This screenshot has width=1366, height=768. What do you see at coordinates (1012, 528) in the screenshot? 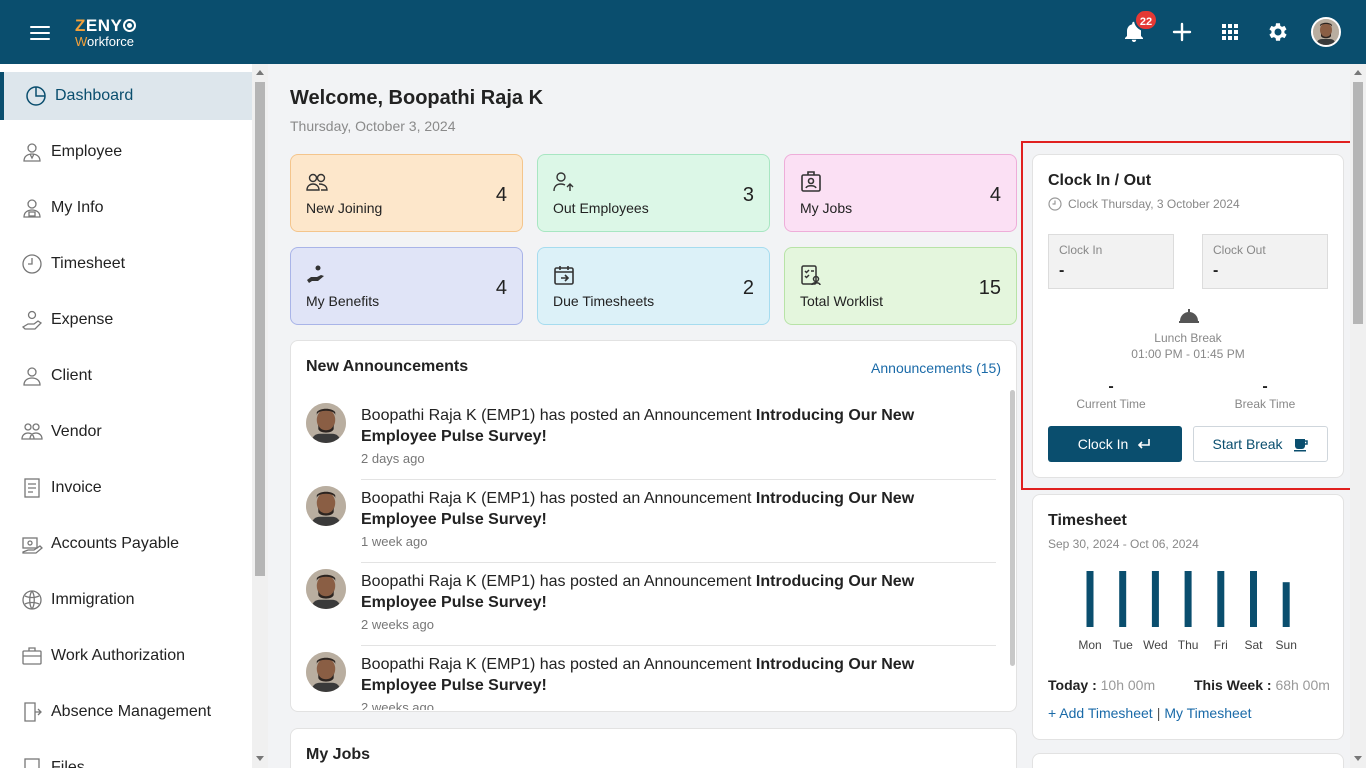
I see `announcements-scrollbar` at bounding box center [1012, 528].